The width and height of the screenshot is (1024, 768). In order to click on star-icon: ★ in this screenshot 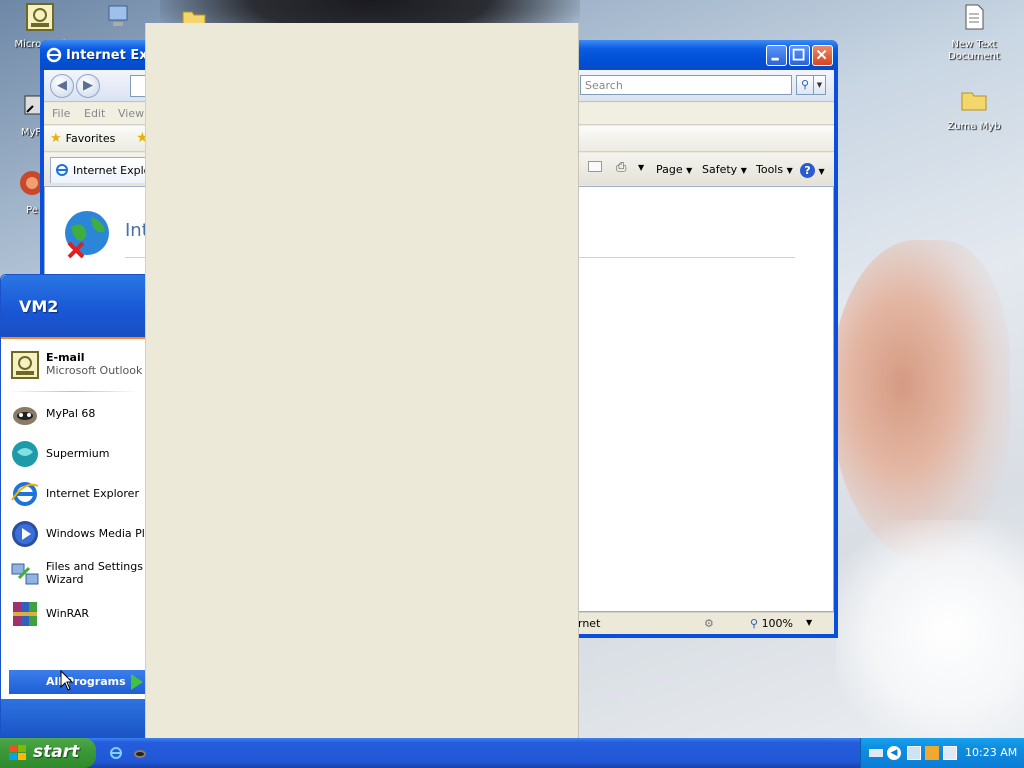, I will do `click(56, 138)`.